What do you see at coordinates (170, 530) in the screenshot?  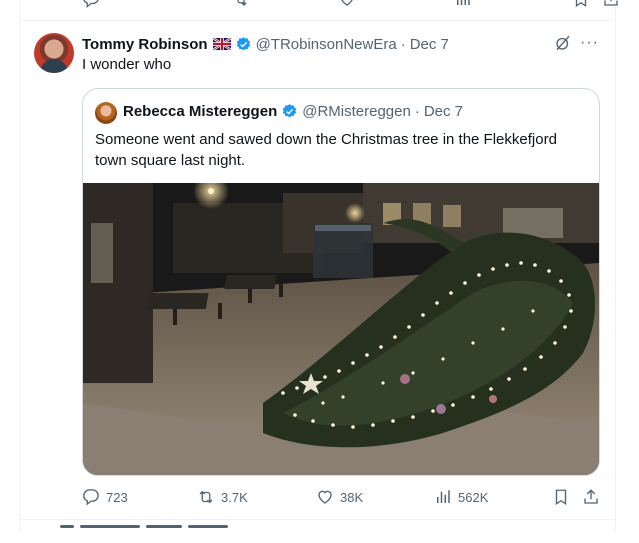 I see `next-tweet-peek` at bounding box center [170, 530].